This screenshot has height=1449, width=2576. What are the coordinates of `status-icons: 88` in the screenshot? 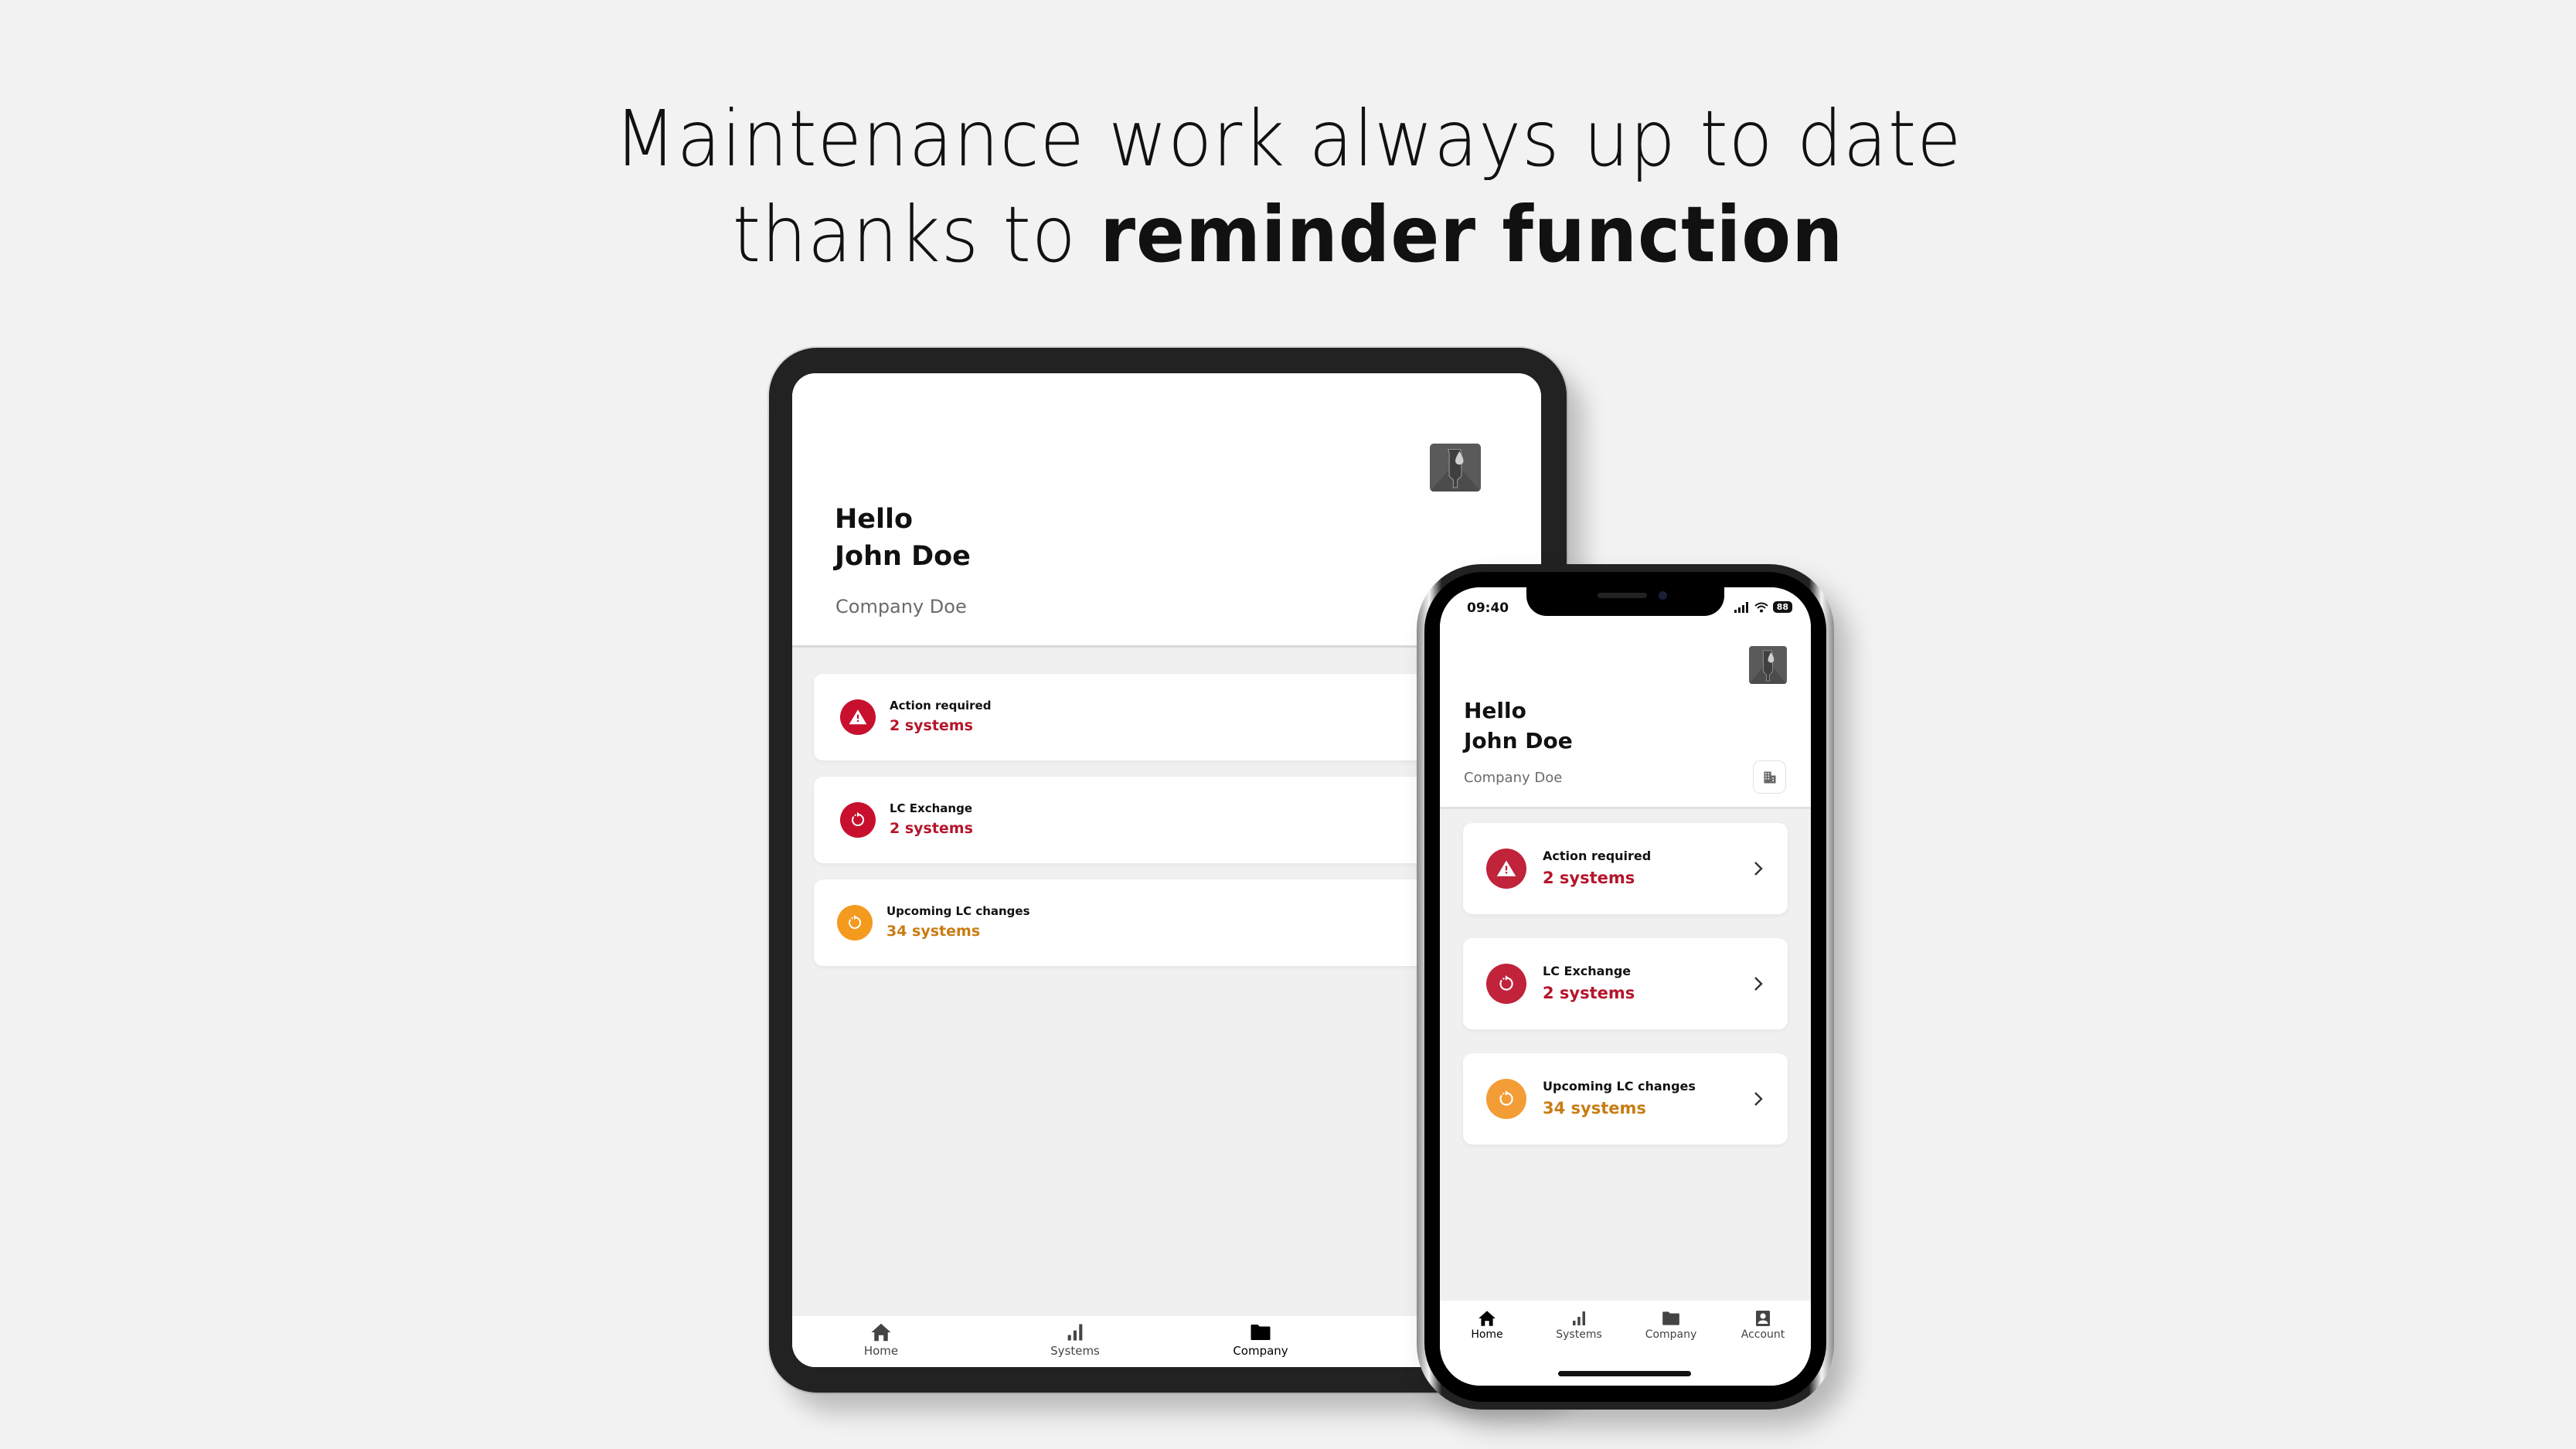 It's located at (1763, 607).